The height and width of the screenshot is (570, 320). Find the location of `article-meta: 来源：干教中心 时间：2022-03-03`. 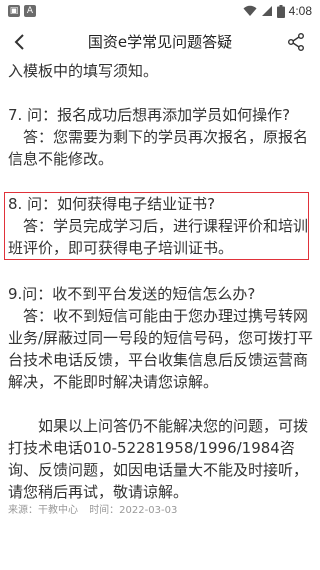

article-meta: 来源：干教中心 时间：2022-03-03 is located at coordinates (161, 511).